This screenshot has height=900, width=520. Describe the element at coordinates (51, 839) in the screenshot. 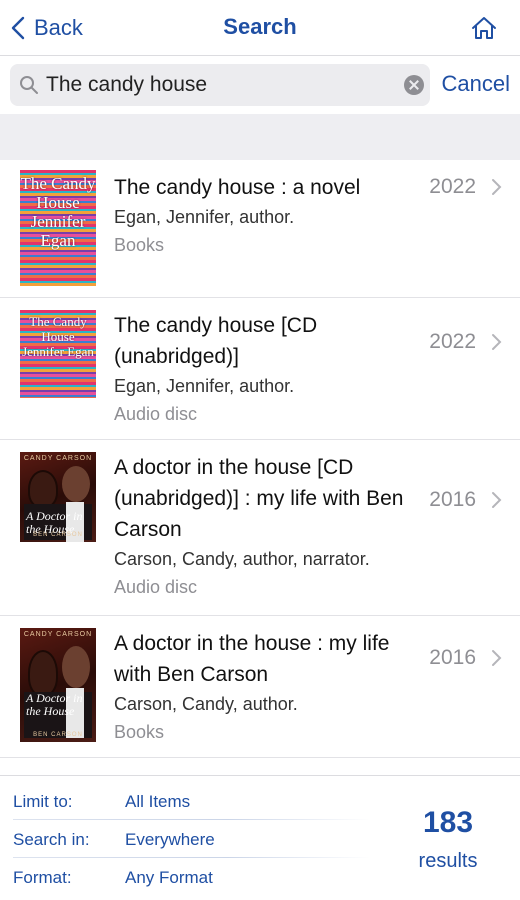

I see `search-in-label: Search in:` at that location.